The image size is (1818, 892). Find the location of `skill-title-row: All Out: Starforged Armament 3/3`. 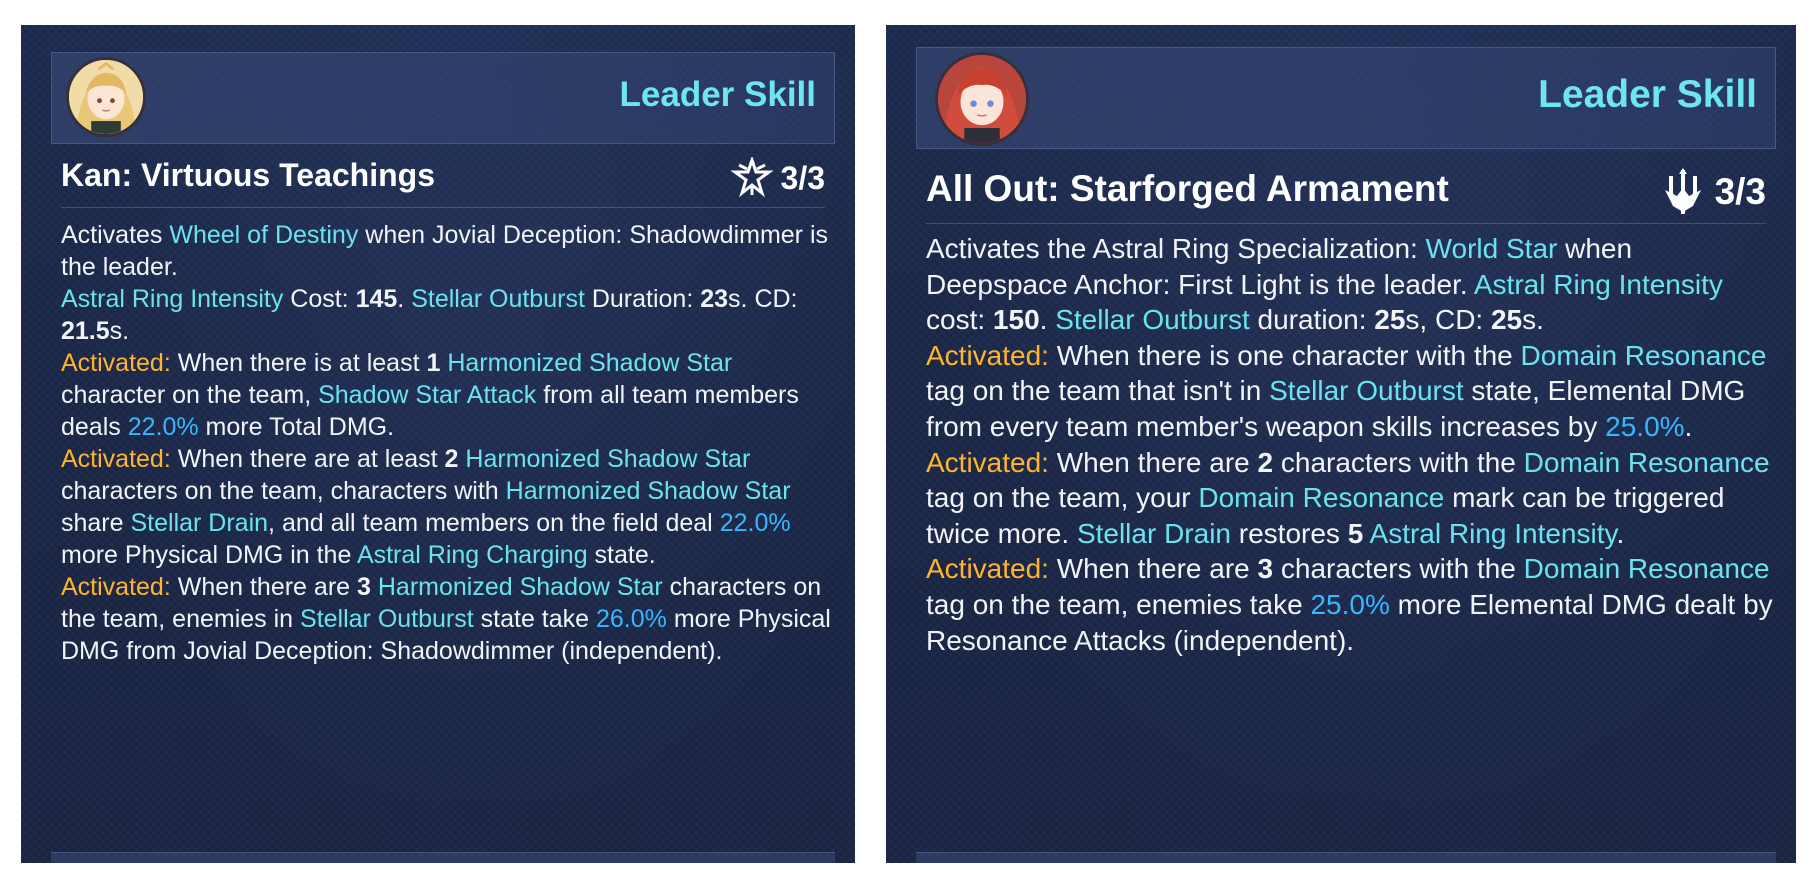

skill-title-row: All Out: Starforged Armament 3/3 is located at coordinates (1346, 196).